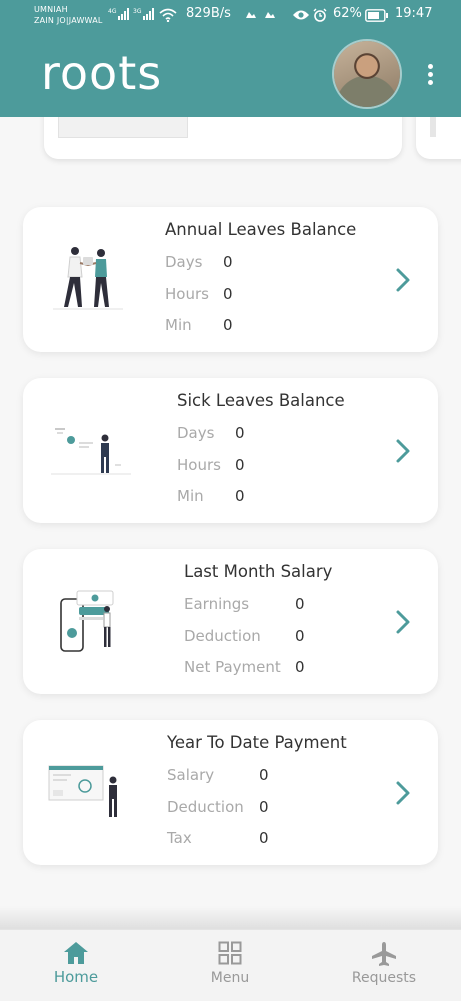  Describe the element at coordinates (430, 75) in the screenshot. I see `more-options-icon` at that location.